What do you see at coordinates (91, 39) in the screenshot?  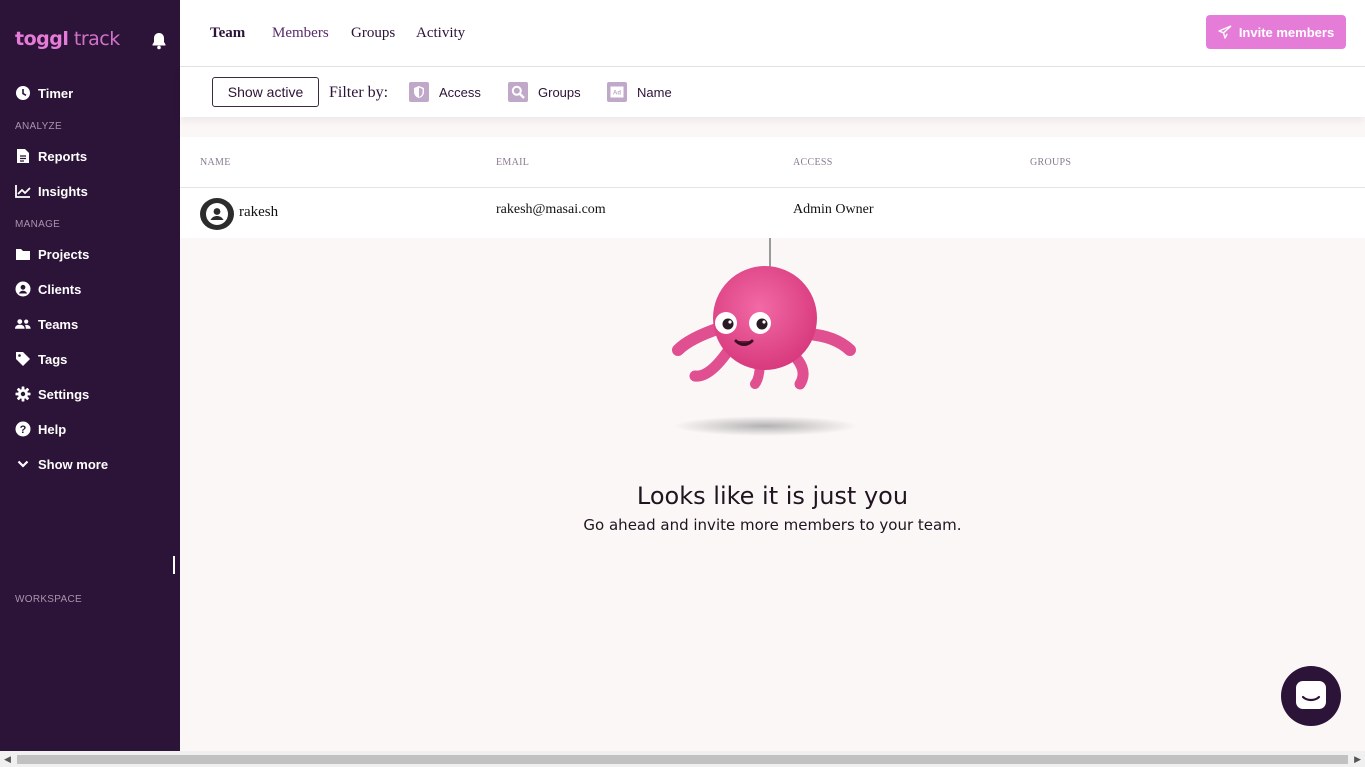 I see `toggl-track-logo: toggl track` at bounding box center [91, 39].